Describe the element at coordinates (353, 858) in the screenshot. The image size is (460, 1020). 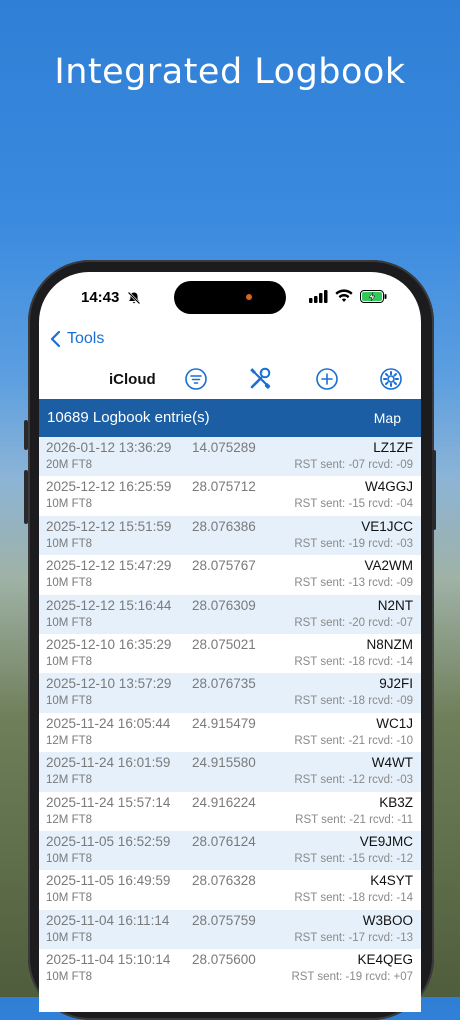
I see `entry-rst: RST sent: -15 rcvd: -12` at that location.